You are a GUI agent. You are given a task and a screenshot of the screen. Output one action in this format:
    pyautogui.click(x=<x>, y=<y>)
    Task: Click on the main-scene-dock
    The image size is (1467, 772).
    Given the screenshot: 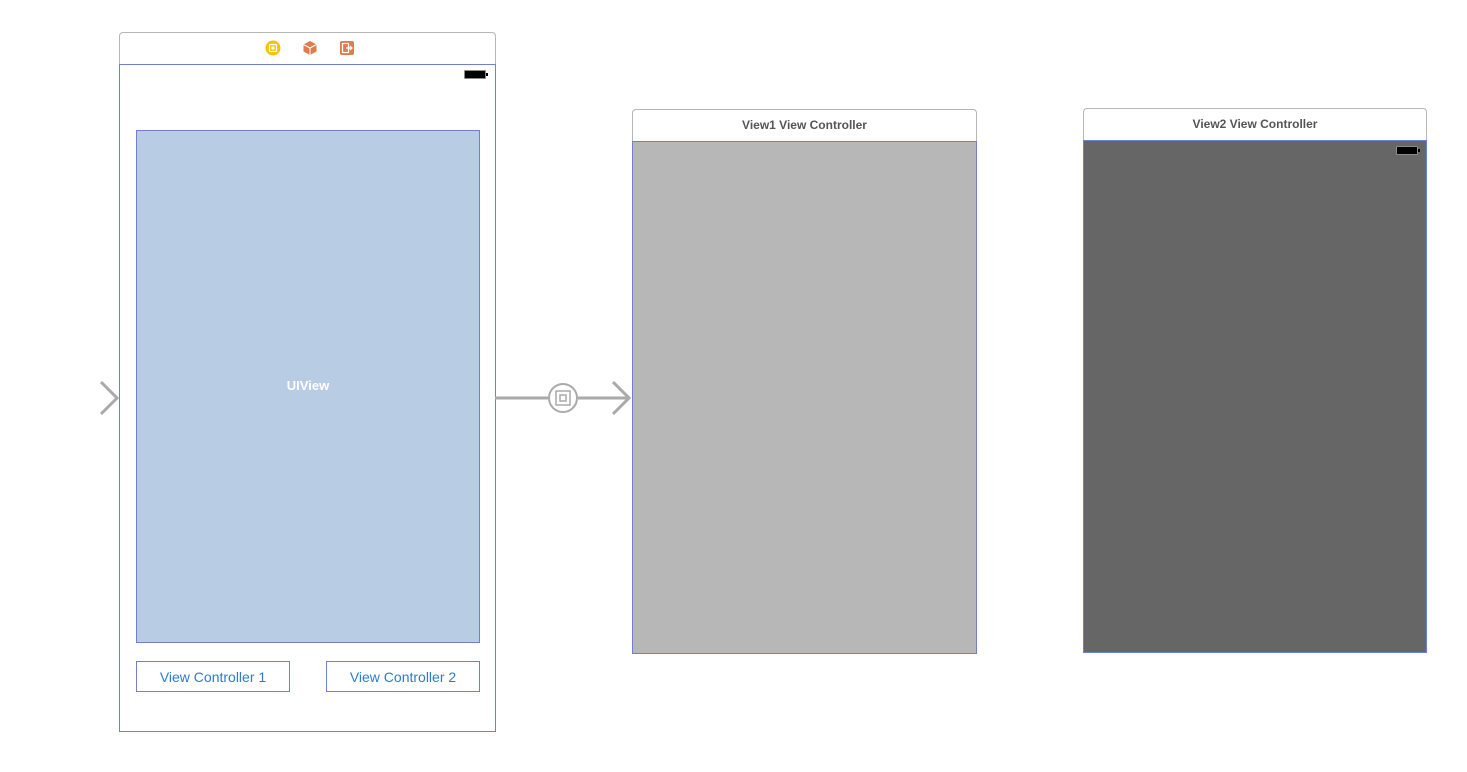 What is the action you would take?
    pyautogui.click(x=307, y=48)
    